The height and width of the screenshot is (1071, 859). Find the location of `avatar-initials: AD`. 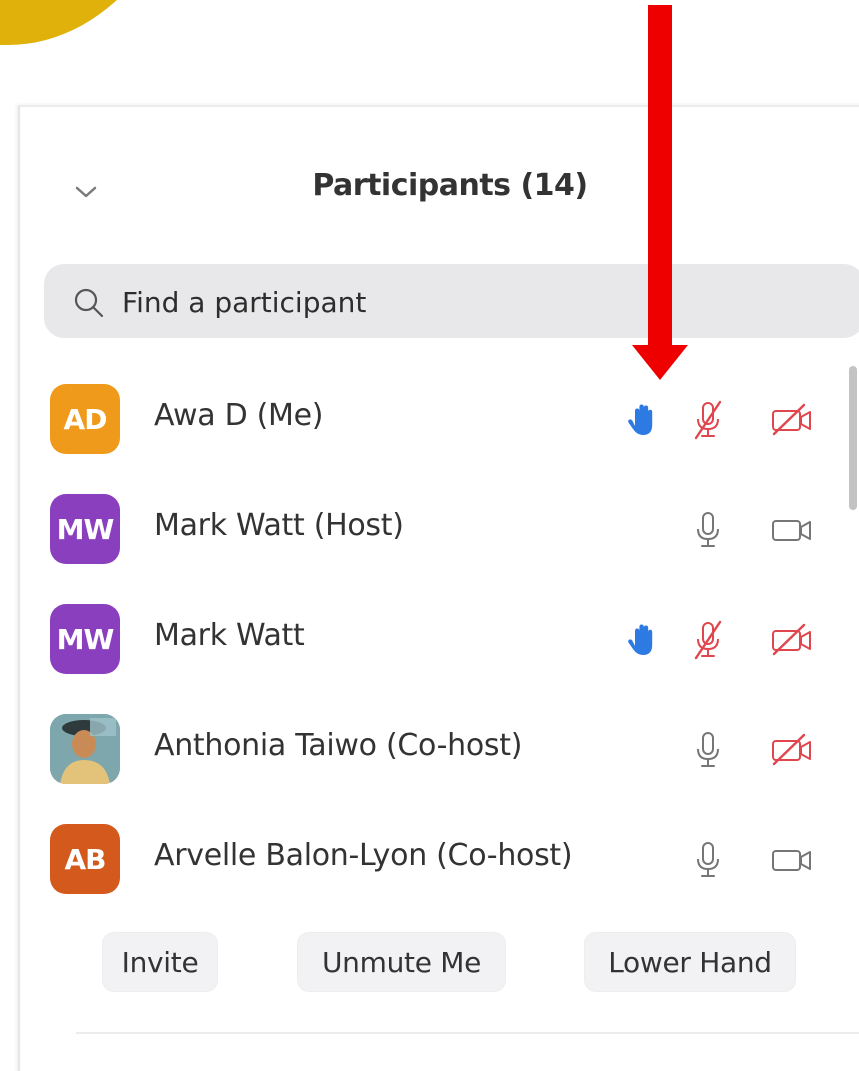

avatar-initials: AD is located at coordinates (85, 419).